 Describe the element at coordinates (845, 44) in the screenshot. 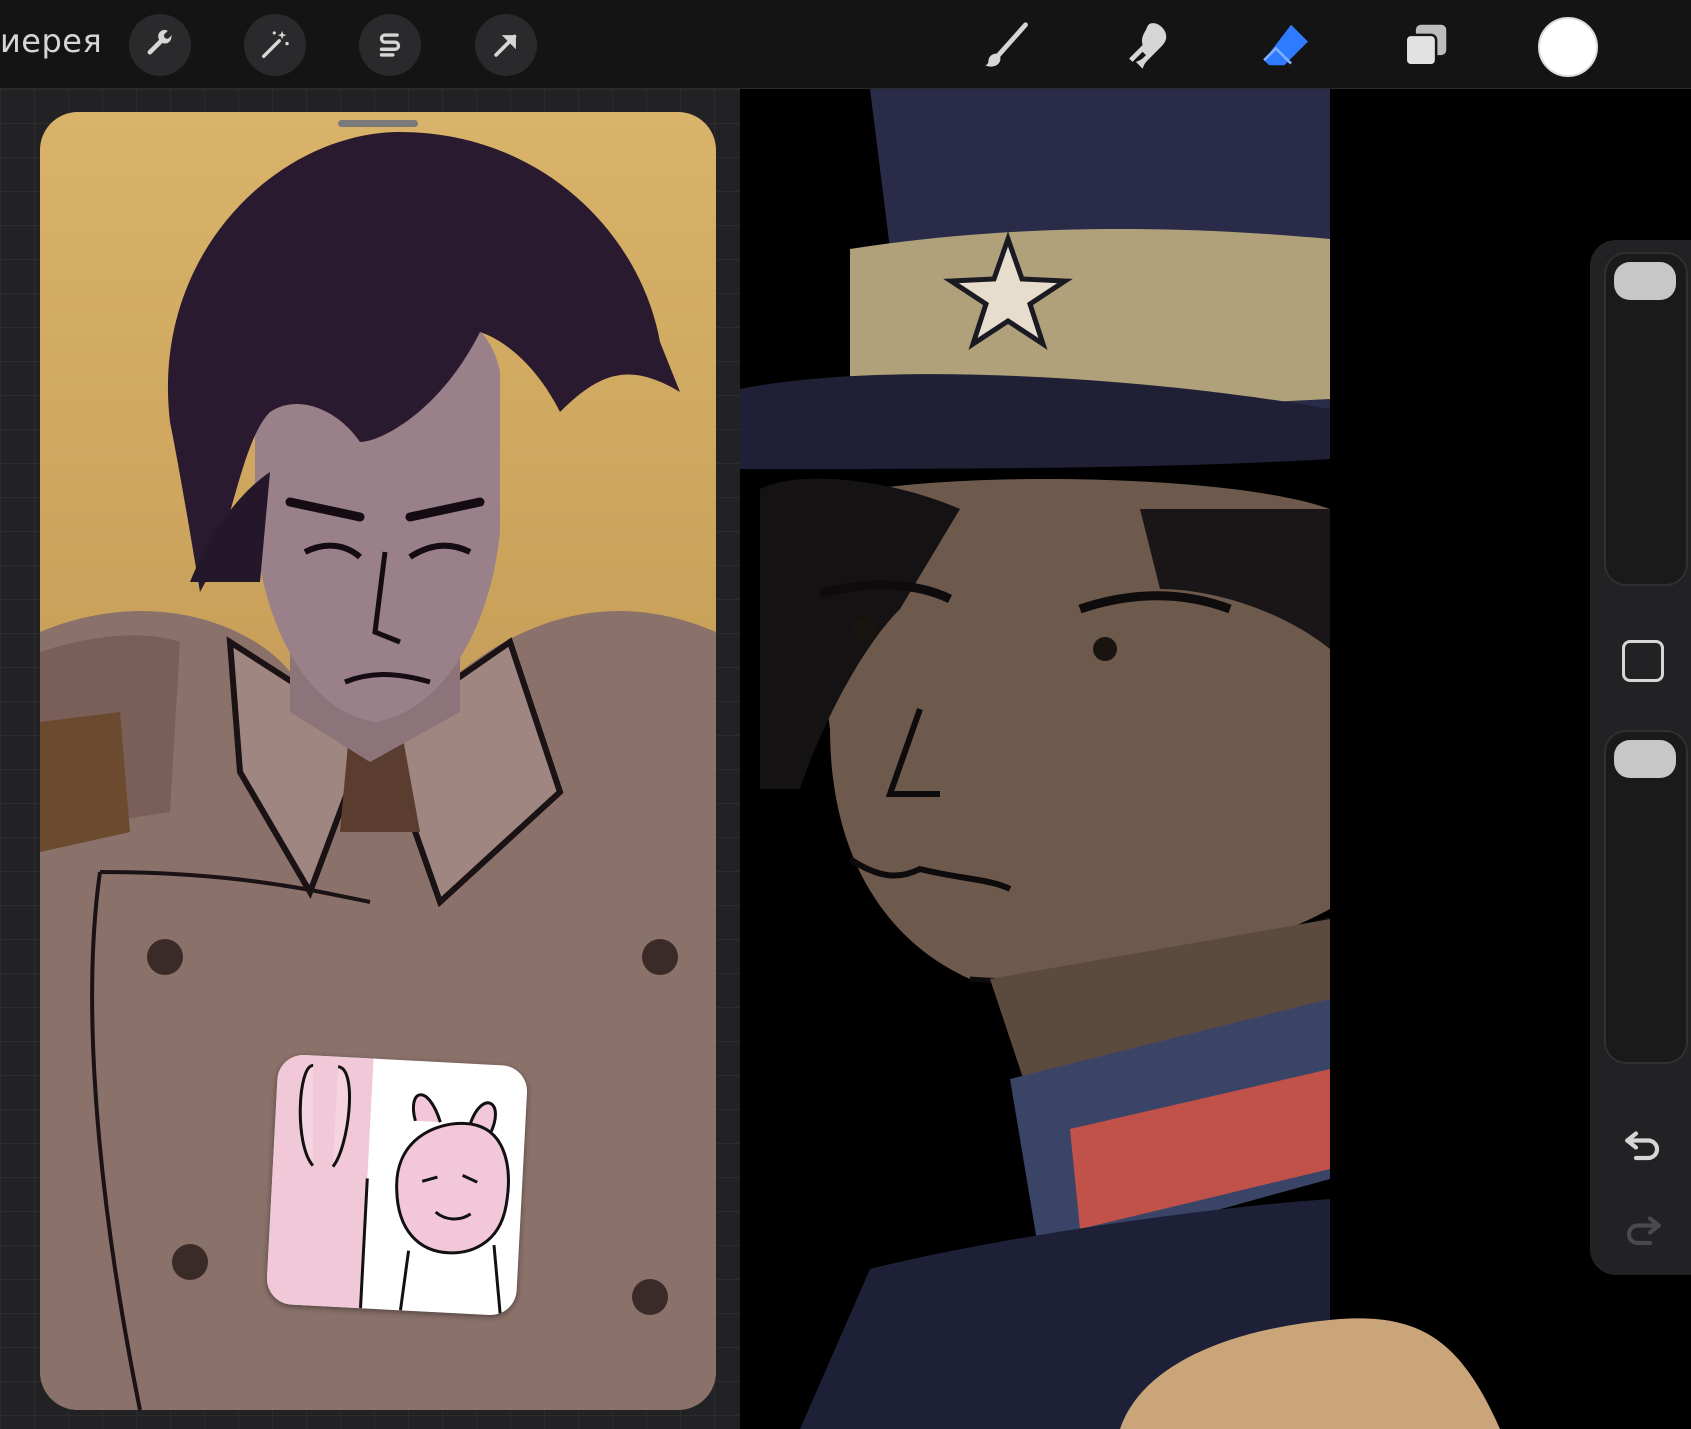

I see `top-toolbar: иерея` at that location.